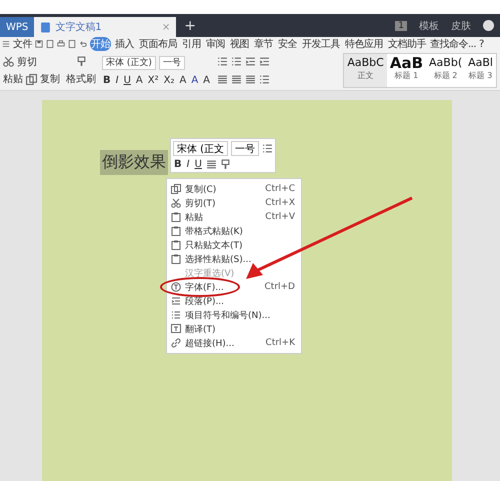  I want to click on shortcut-text: Ctrl+C, so click(280, 189).